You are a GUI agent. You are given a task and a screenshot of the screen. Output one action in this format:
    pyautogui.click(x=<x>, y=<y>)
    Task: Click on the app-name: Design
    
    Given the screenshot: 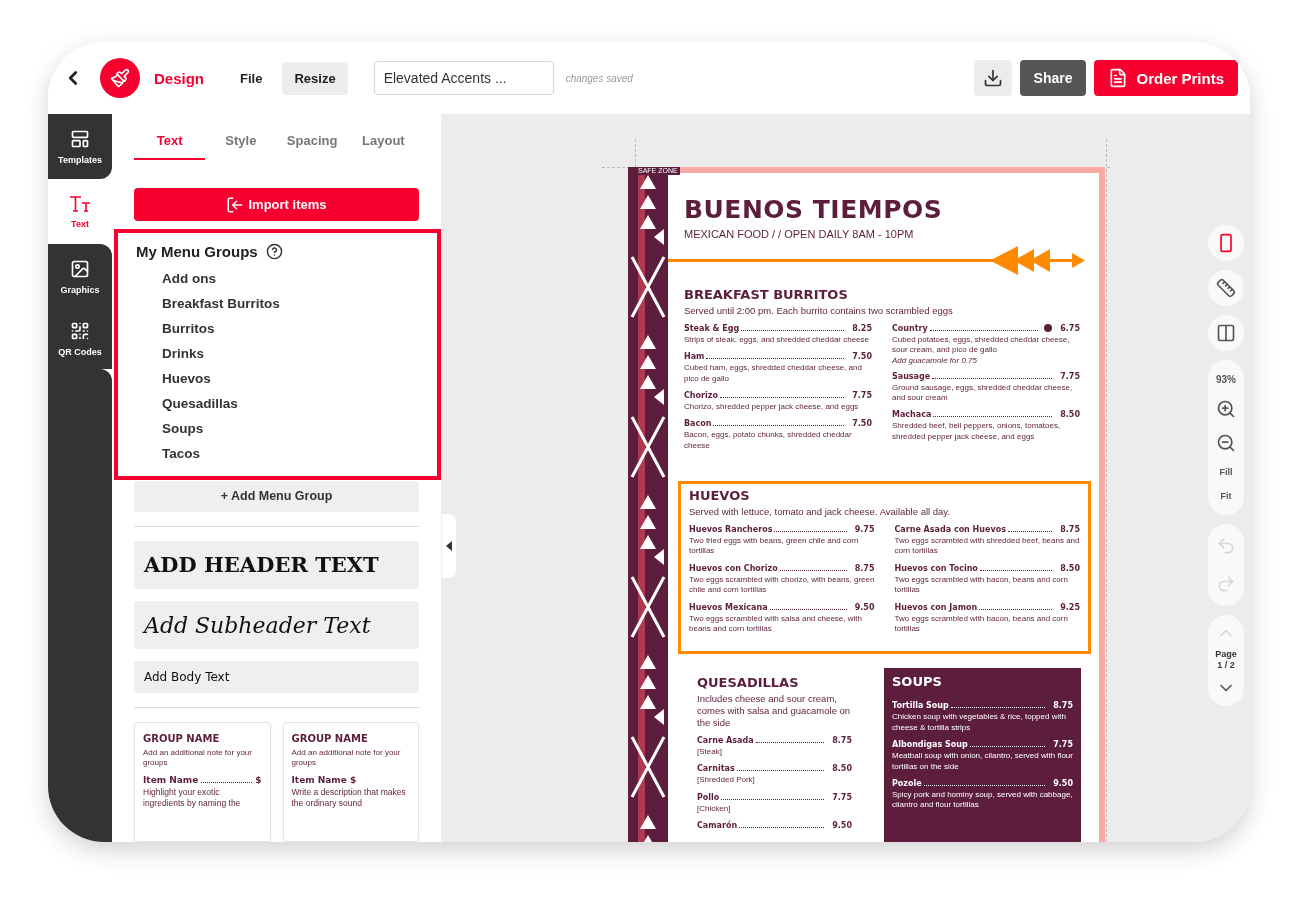 What is the action you would take?
    pyautogui.click(x=179, y=78)
    